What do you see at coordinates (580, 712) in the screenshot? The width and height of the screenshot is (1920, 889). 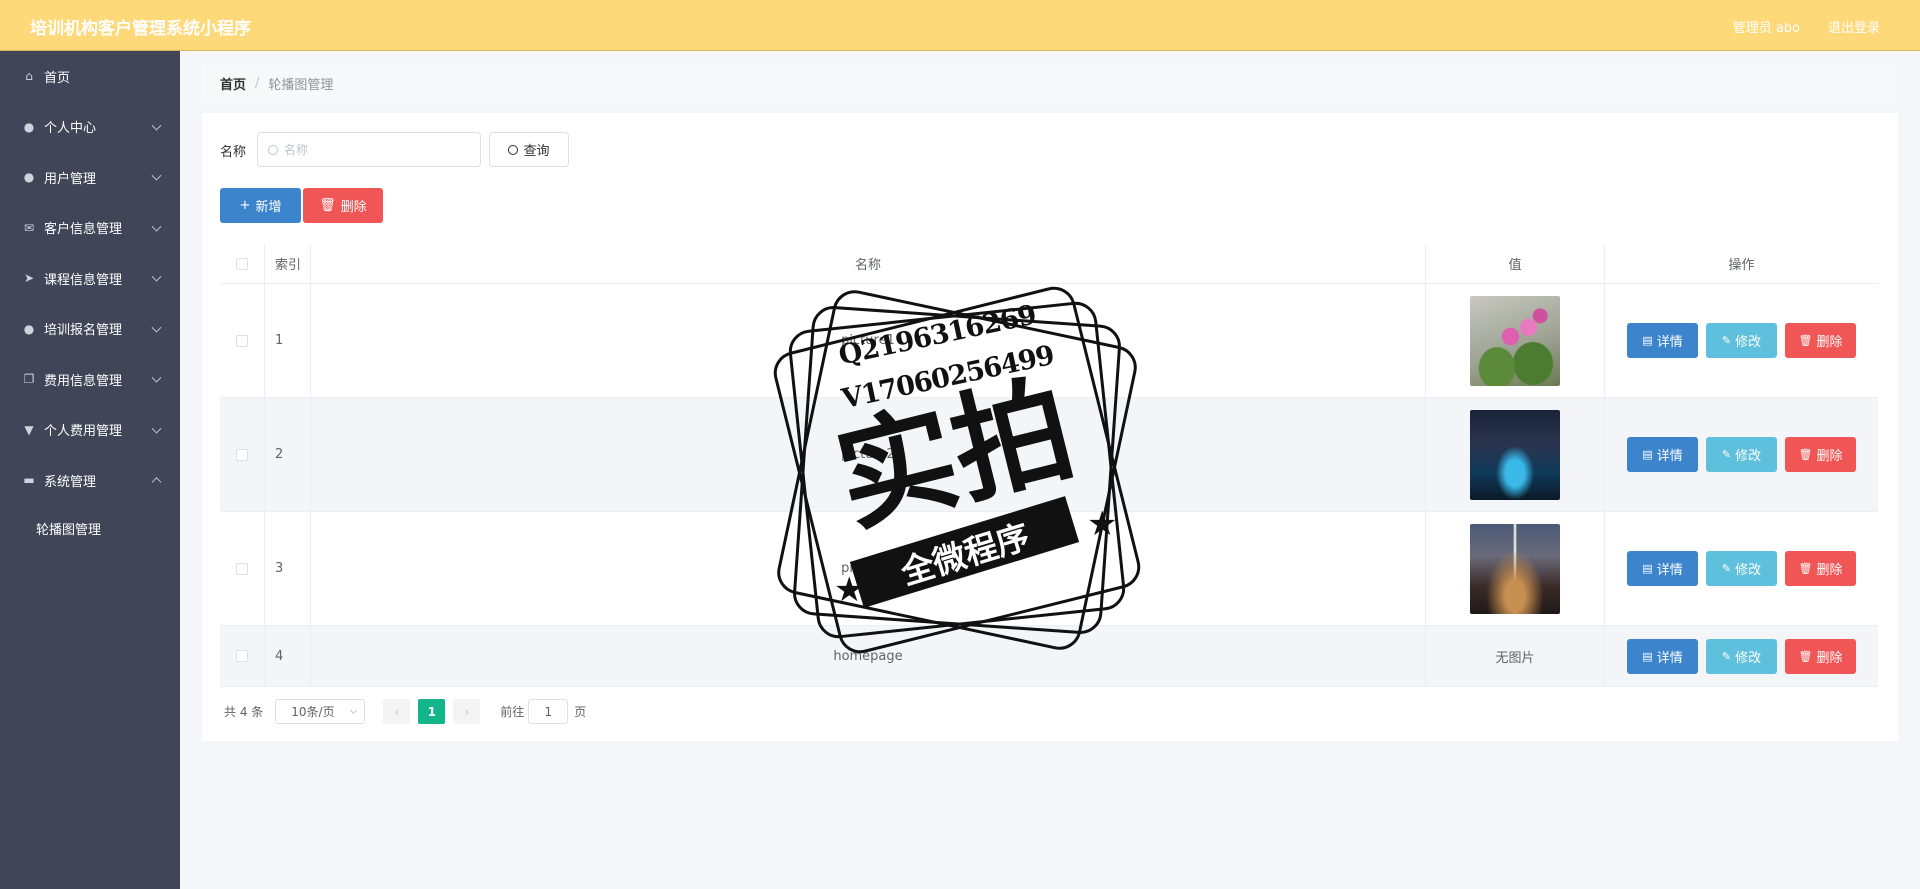 I see `page-suffix: 页` at bounding box center [580, 712].